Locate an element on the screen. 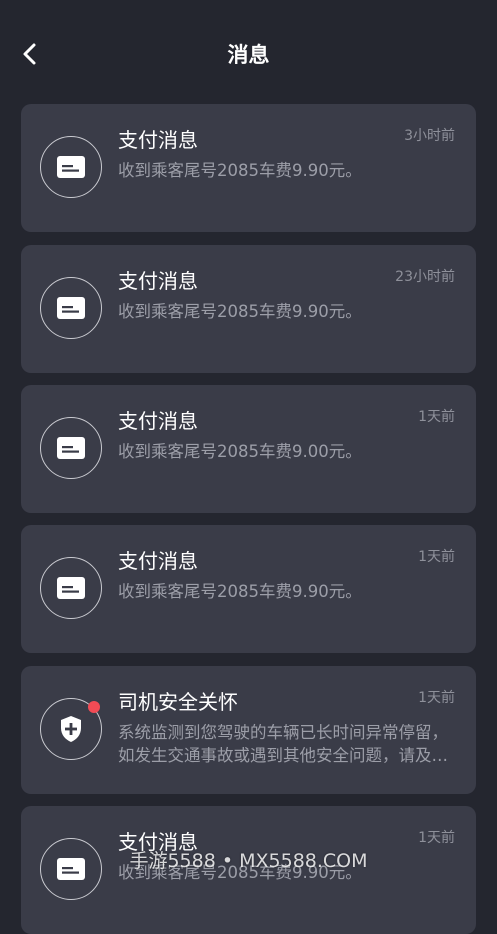 The height and width of the screenshot is (934, 497). message-card: 支付消息 3小时前 收到乘客尾号2085车费9.90元。 is located at coordinates (248, 168).